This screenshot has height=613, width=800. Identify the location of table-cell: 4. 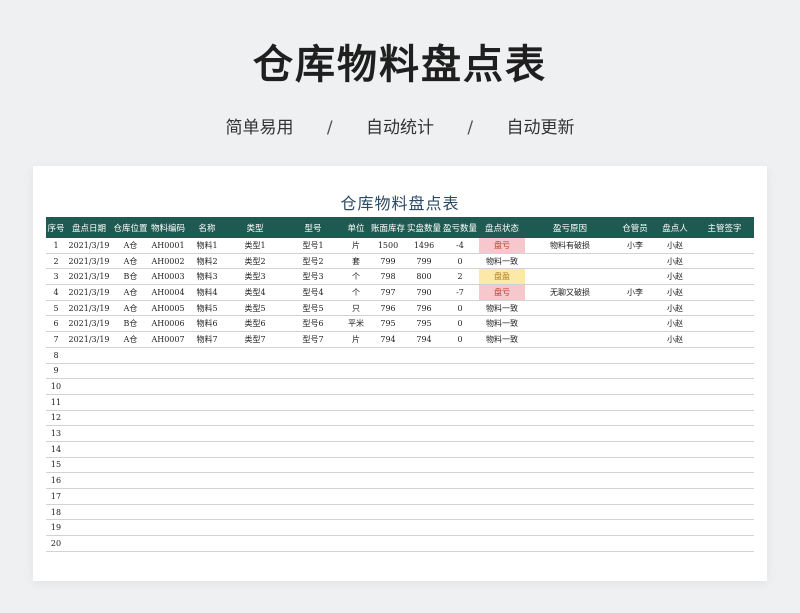
(56, 292).